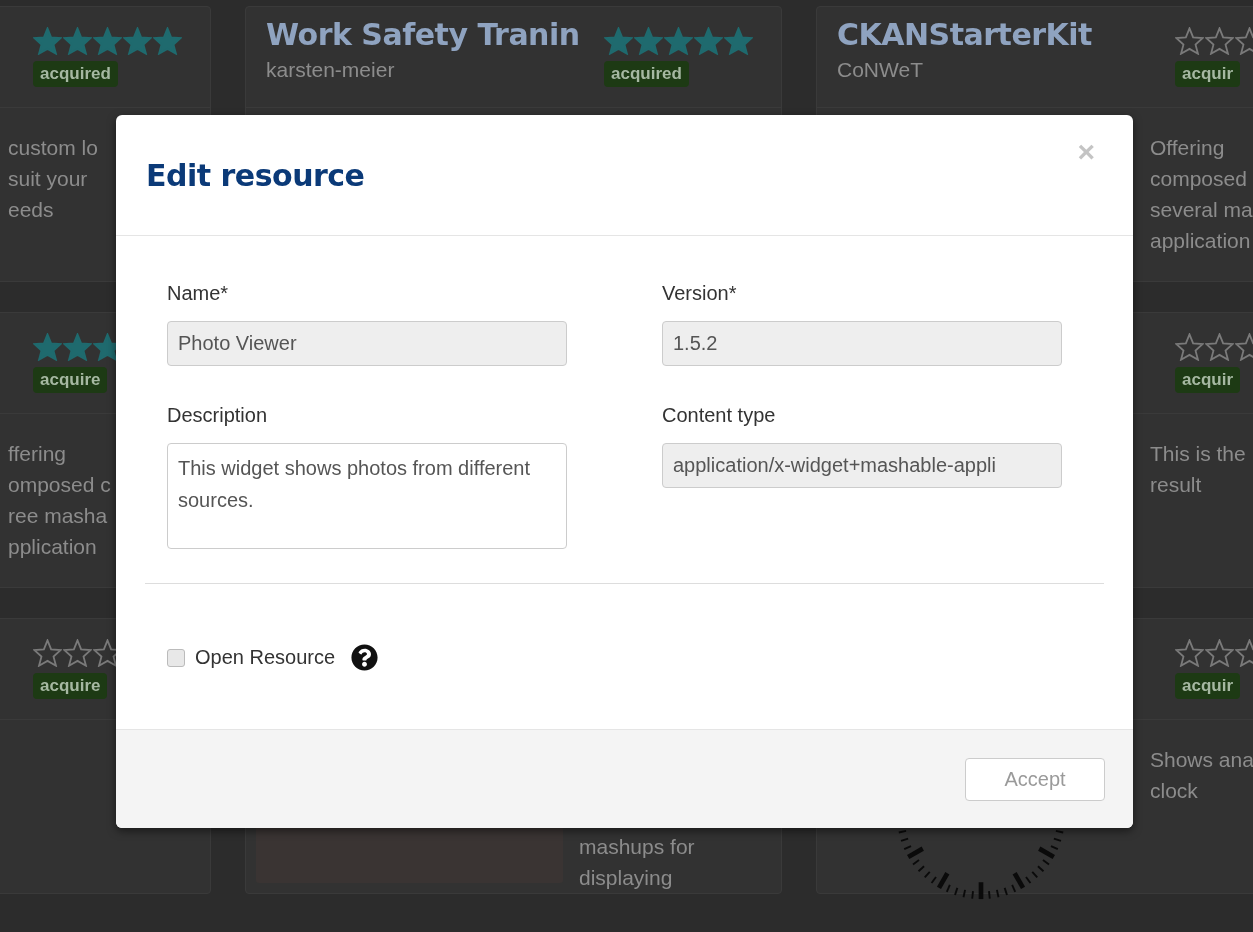  Describe the element at coordinates (218, 415) in the screenshot. I see `field-label: Description` at that location.